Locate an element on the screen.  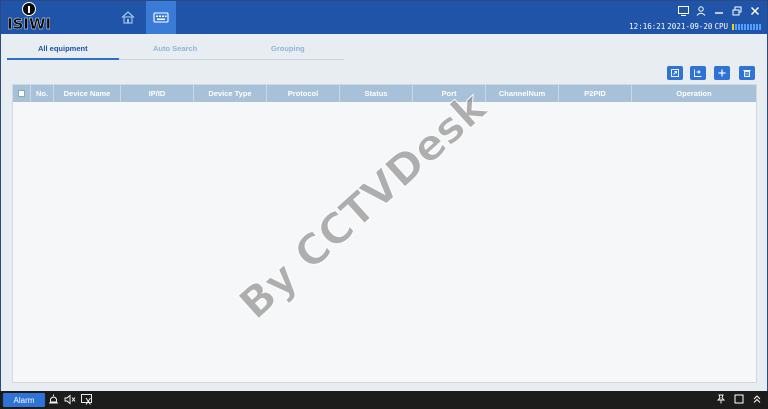
home-icon is located at coordinates (128, 17).